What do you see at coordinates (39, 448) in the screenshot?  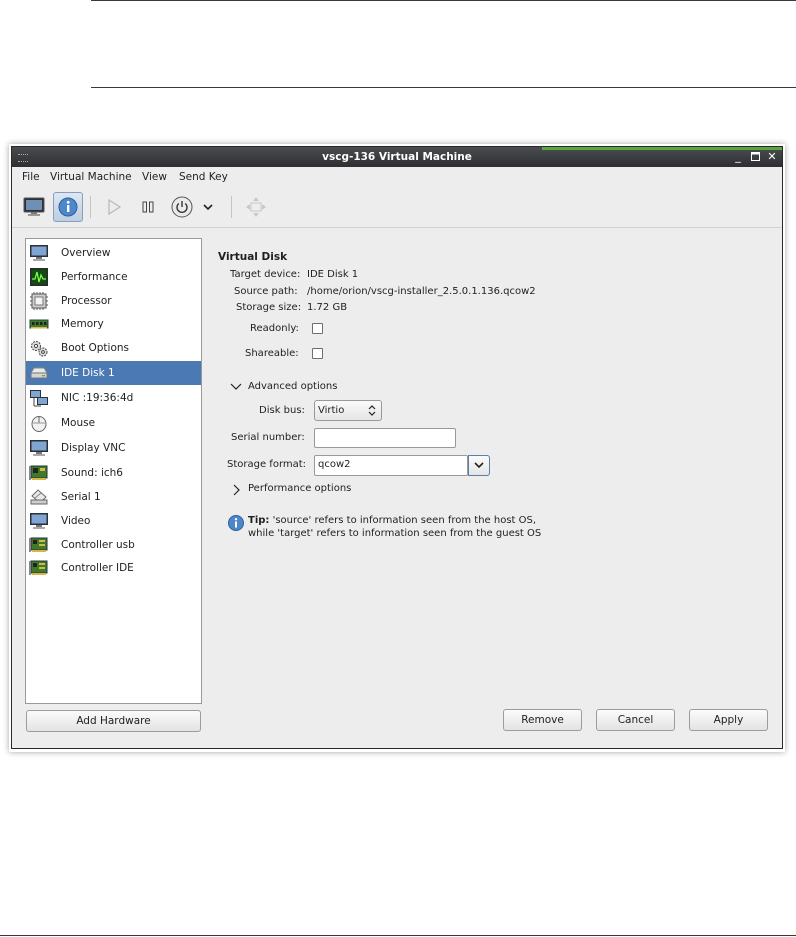 I see `display-icon` at bounding box center [39, 448].